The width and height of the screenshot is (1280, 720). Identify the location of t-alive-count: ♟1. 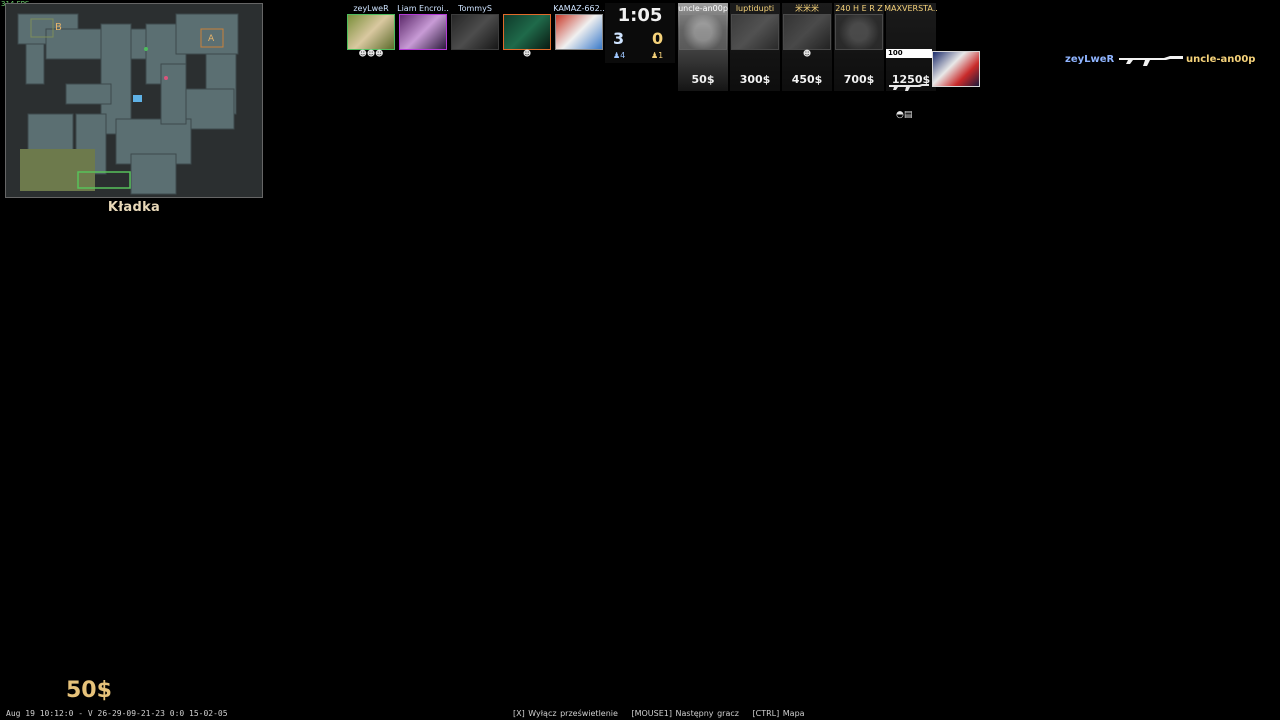
(657, 55).